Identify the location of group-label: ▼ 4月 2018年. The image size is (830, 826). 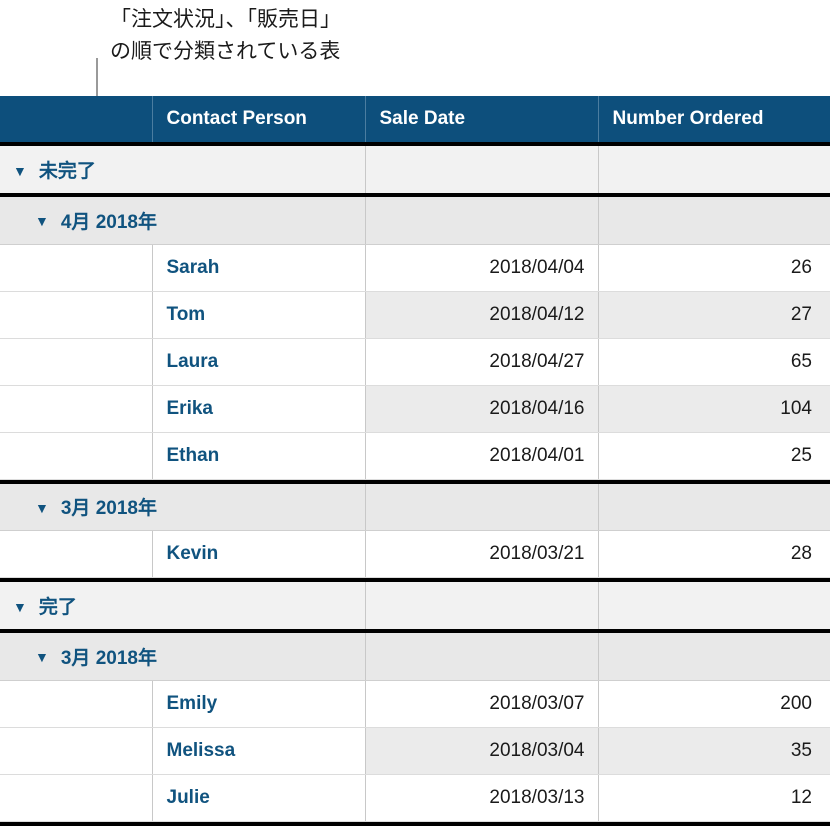
(182, 220).